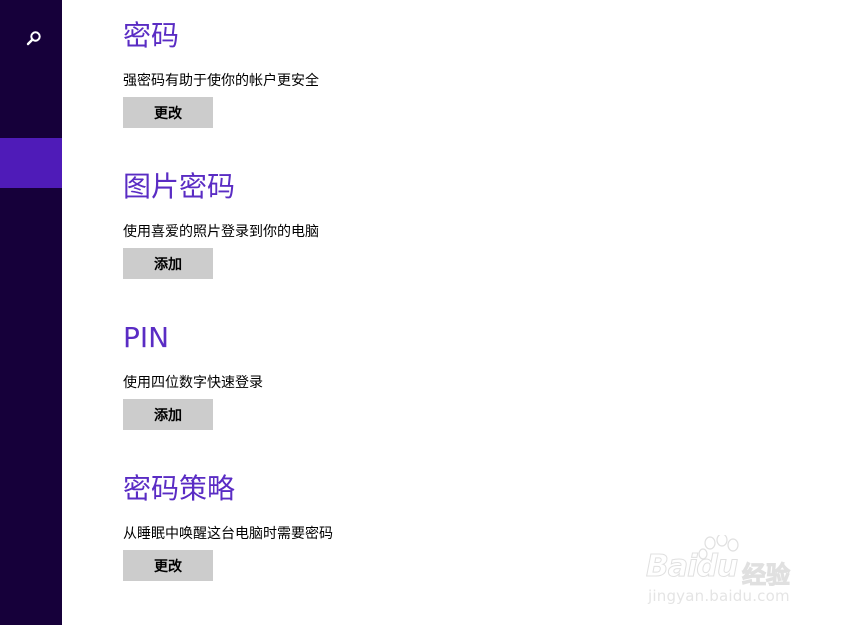 The image size is (843, 625). Describe the element at coordinates (221, 232) in the screenshot. I see `picture-password-description: 使用喜爱的照片登录到你的电脑` at that location.